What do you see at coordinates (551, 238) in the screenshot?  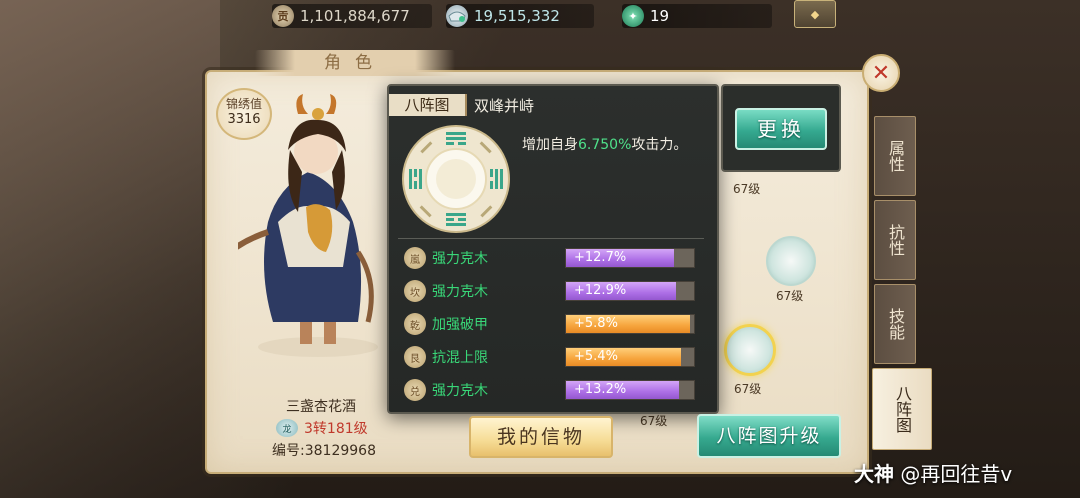 I see `popup-divider` at bounding box center [551, 238].